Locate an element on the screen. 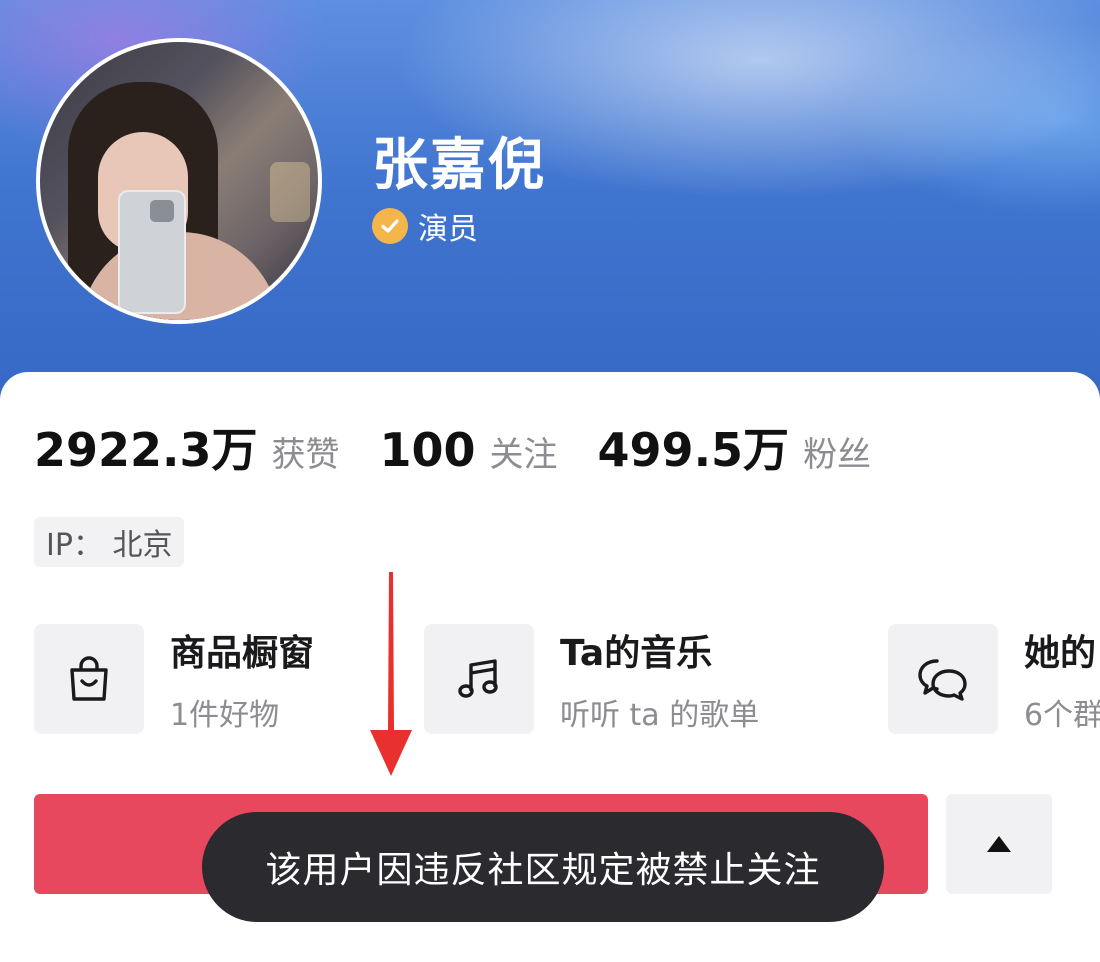  triangle-up-icon is located at coordinates (999, 844).